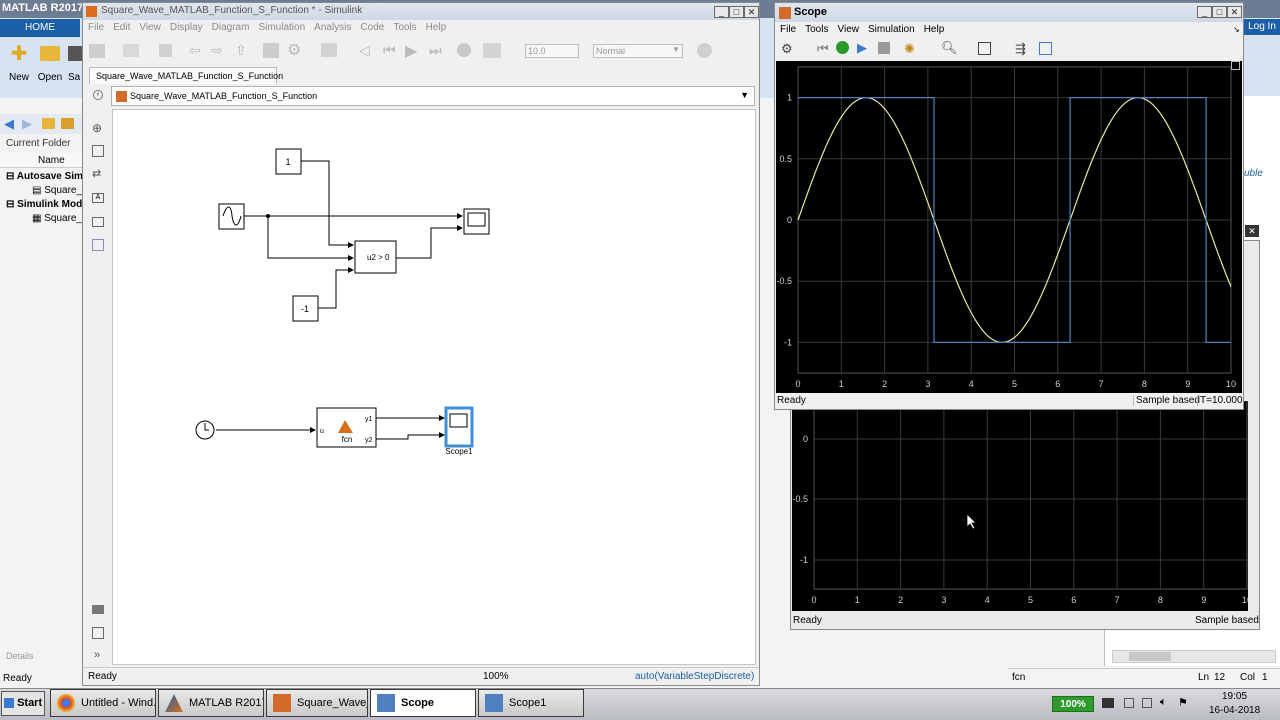 This screenshot has height=720, width=1280. What do you see at coordinates (1194, 656) in the screenshot?
I see `editor-hscrollbar` at bounding box center [1194, 656].